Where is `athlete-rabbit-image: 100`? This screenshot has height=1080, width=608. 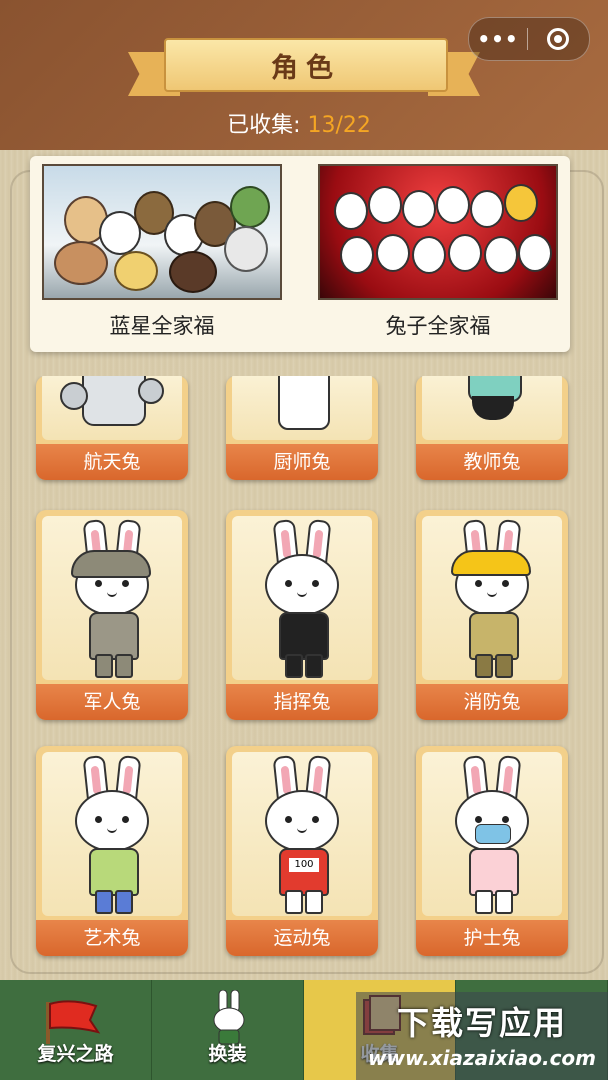 athlete-rabbit-image: 100 is located at coordinates (302, 834).